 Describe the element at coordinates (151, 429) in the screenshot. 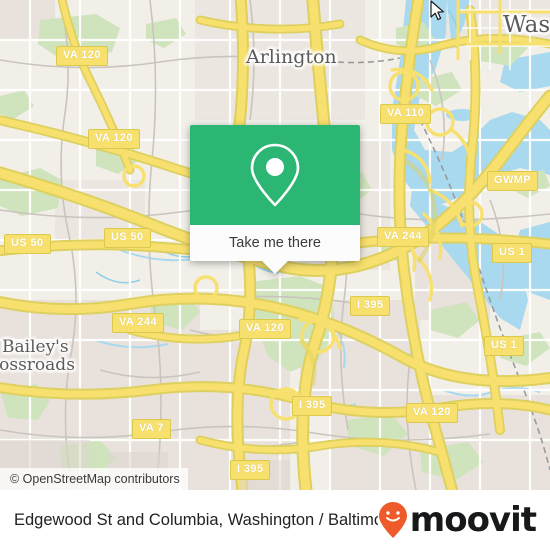

I see `road-shield-va7: VA 7` at that location.